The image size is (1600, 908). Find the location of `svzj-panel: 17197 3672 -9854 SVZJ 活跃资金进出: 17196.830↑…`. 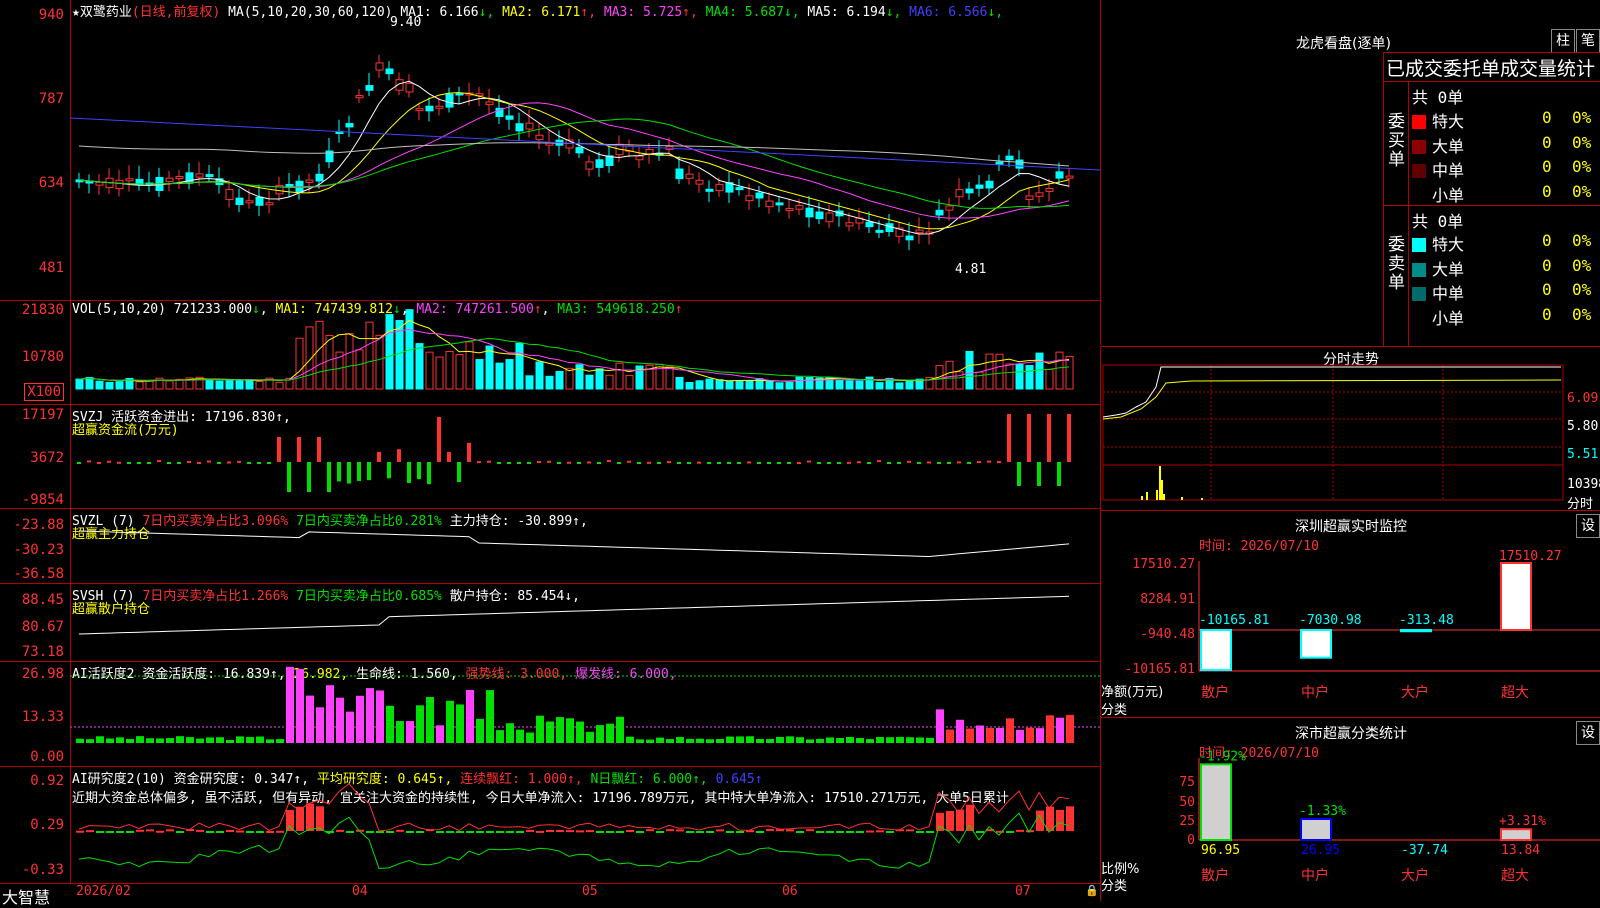

svzj-panel: 17197 3672 -9854 SVZJ 活跃资金进出: 17196.830↑… is located at coordinates (550, 457).